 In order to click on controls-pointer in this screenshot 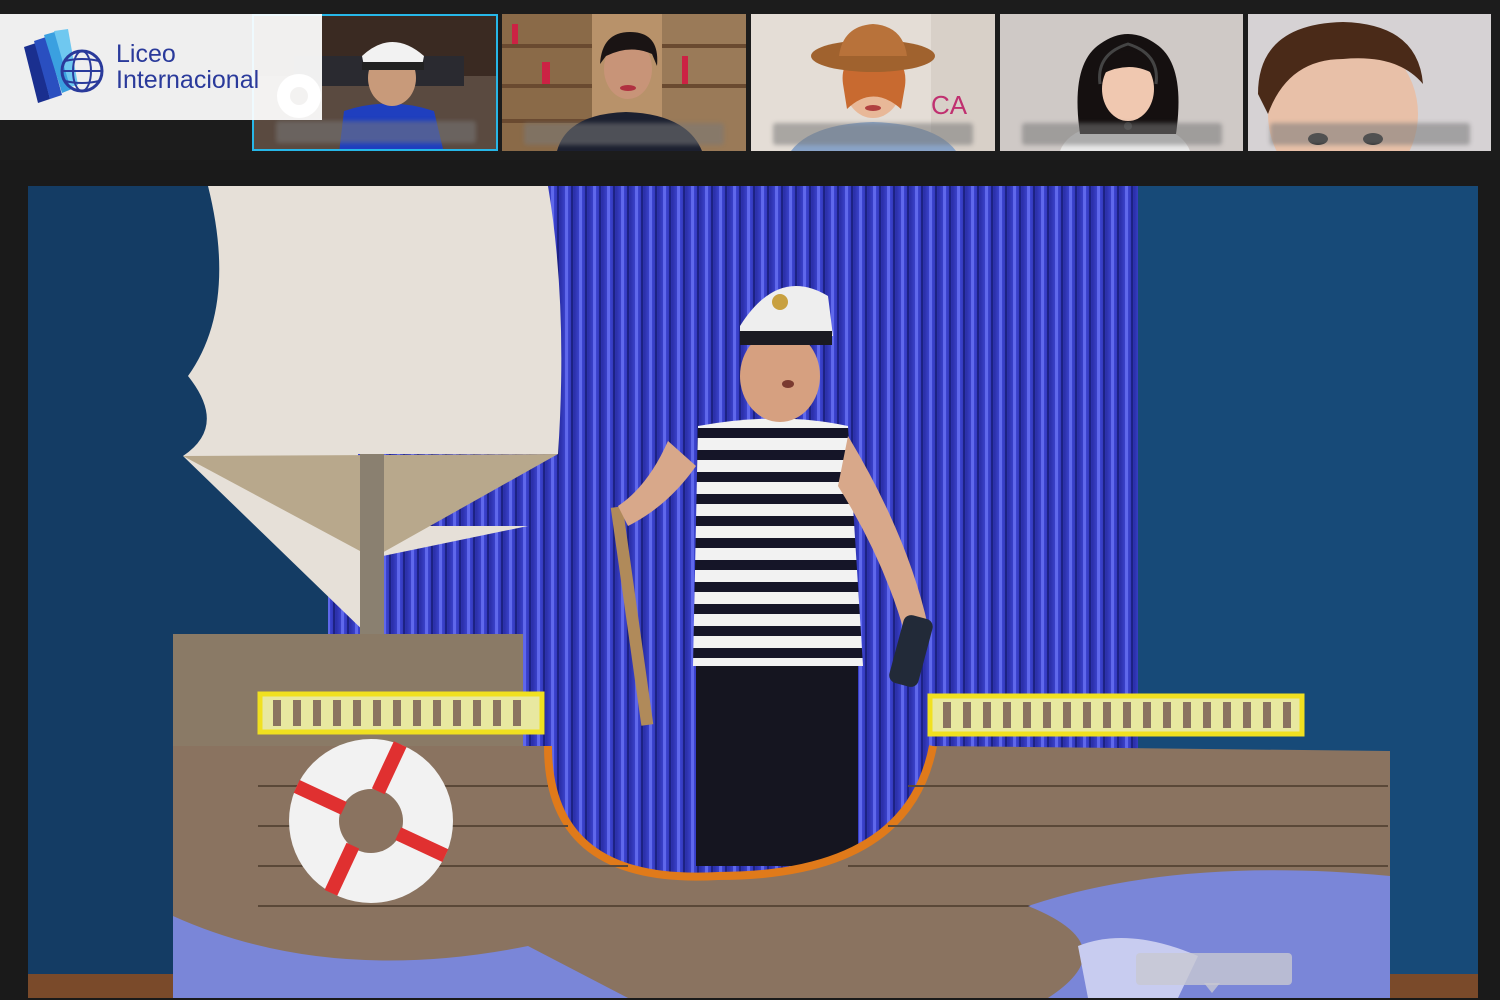, I will do `click(1212, 988)`.